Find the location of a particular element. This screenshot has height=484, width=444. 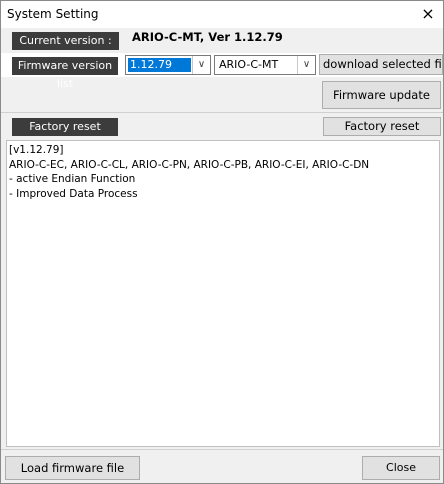

current-version-value: ARIO-C-MT, Ver 1.12.79 is located at coordinates (207, 37).